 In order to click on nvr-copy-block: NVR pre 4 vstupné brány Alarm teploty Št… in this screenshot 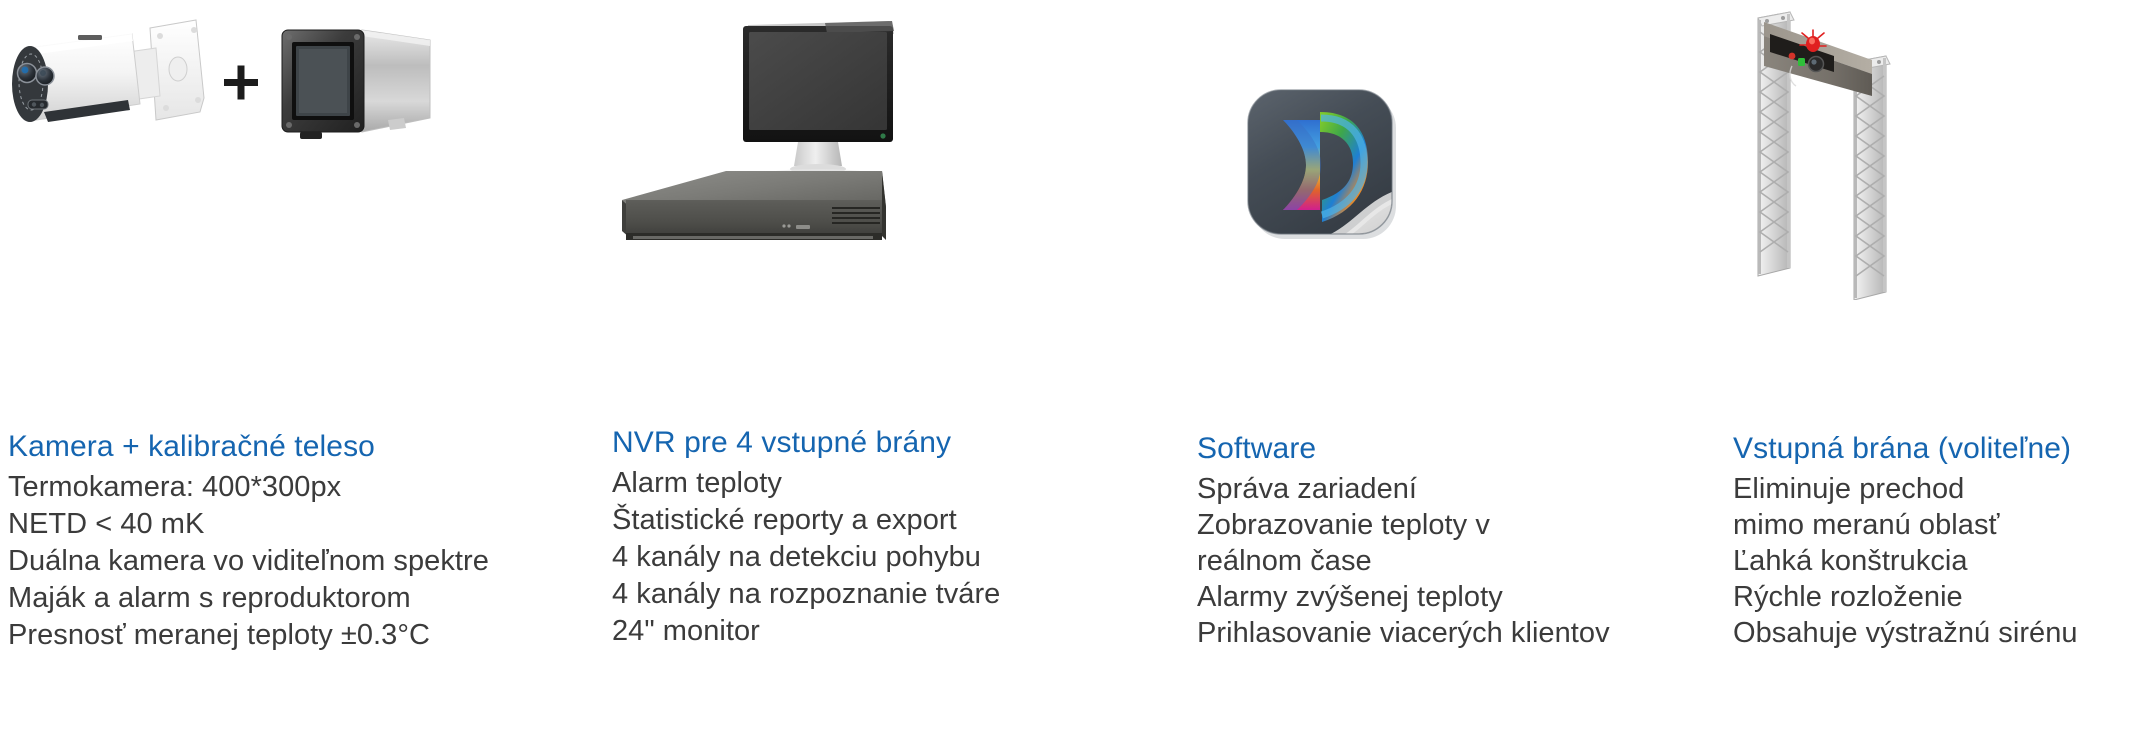, I will do `click(892, 537)`.